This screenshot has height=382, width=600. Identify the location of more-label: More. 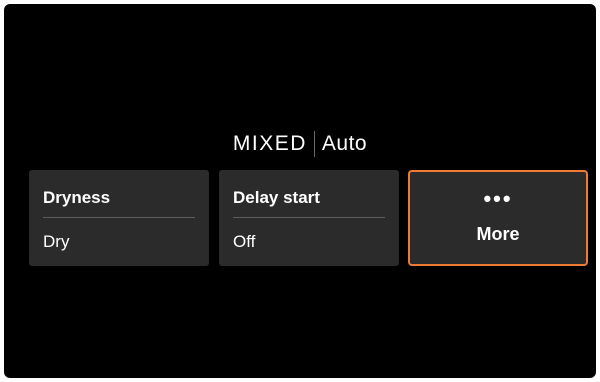
(498, 234).